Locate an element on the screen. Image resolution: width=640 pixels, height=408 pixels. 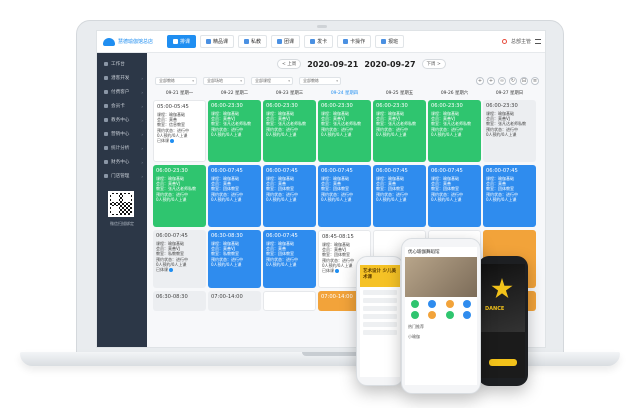
filter-select-0: 全部教练 ▾ is located at coordinates (176, 81).